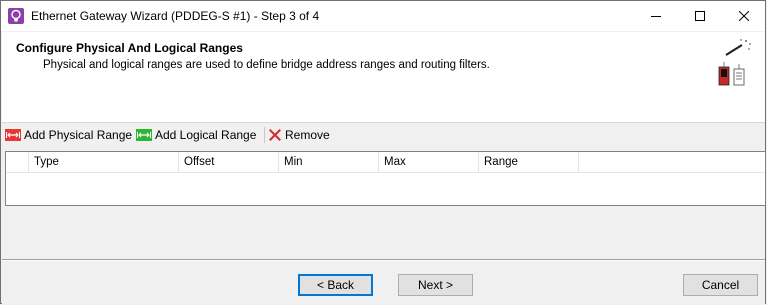  Describe the element at coordinates (264, 135) in the screenshot. I see `toolbar-separator` at that location.